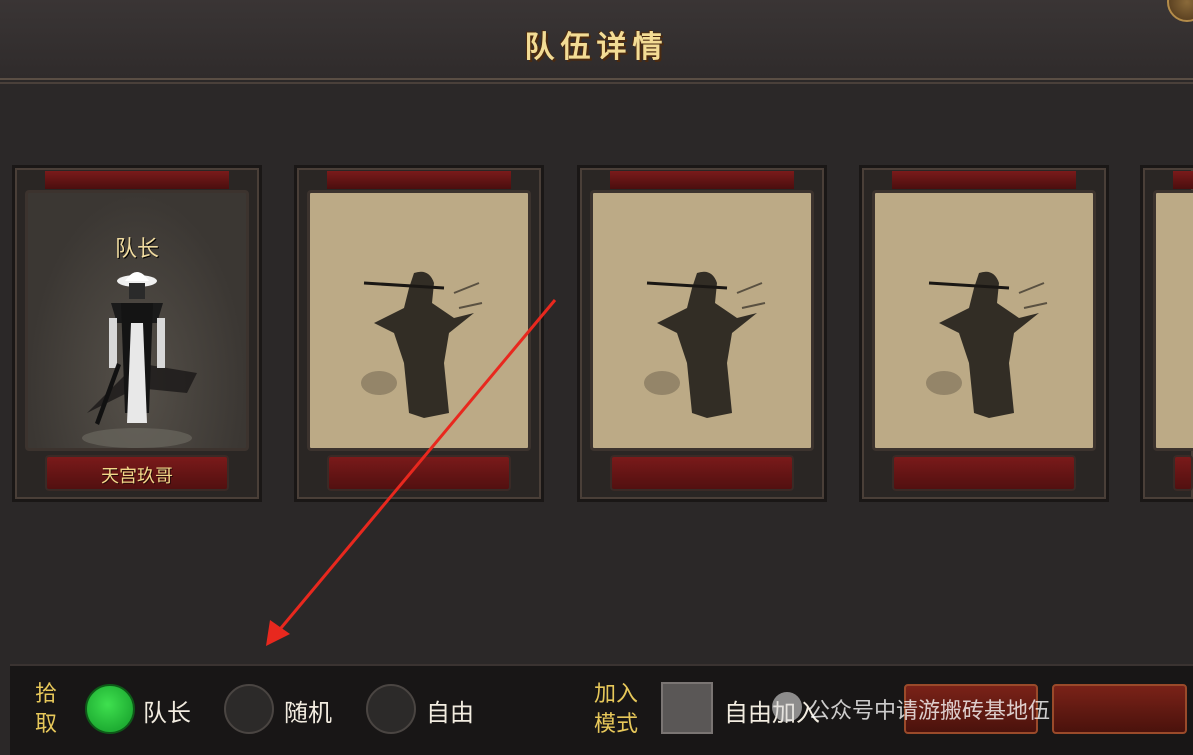  Describe the element at coordinates (308, 713) in the screenshot. I see `pickup-option-label: 随机` at that location.